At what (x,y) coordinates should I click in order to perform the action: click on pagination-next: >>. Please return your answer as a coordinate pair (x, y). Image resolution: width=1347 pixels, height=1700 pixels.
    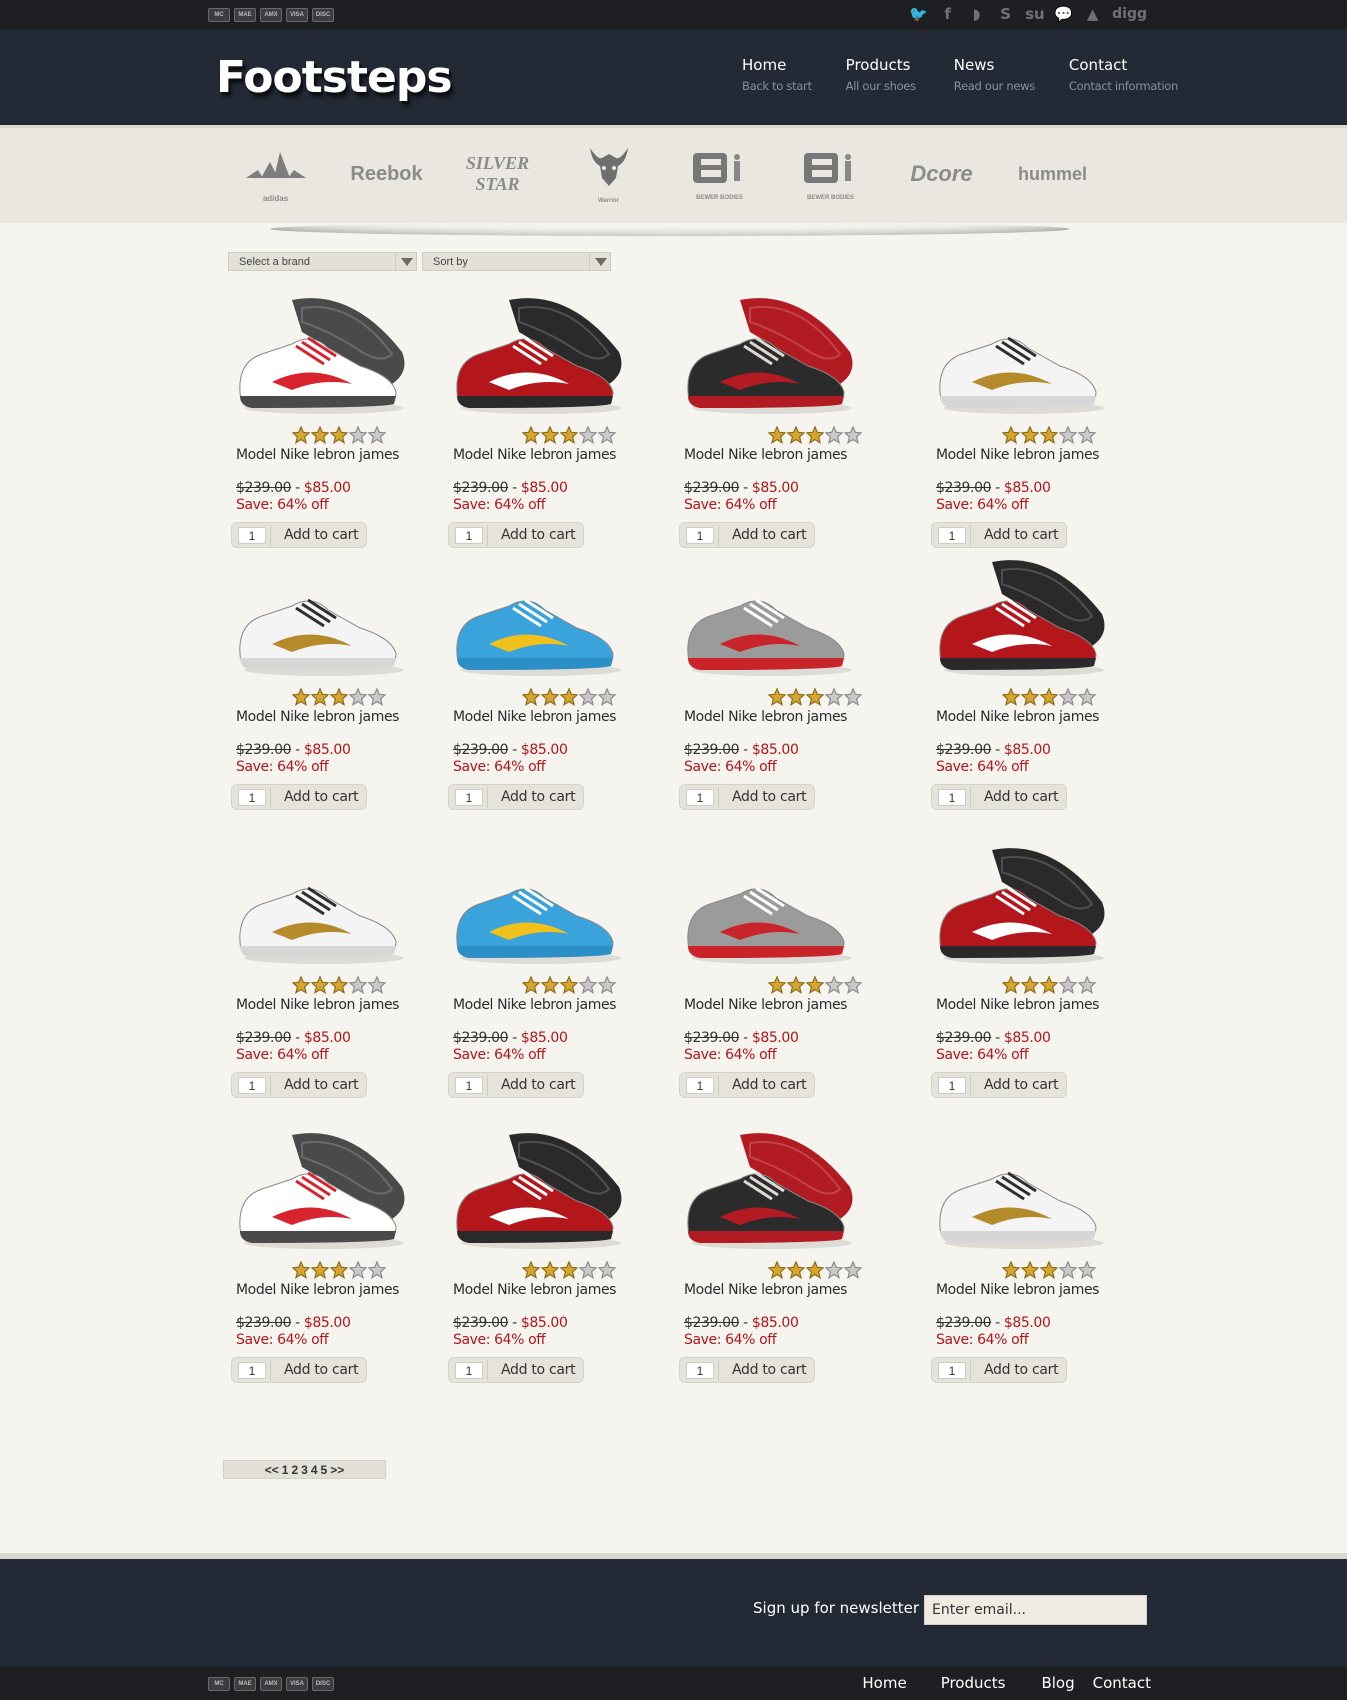
    Looking at the image, I should click on (337, 1470).